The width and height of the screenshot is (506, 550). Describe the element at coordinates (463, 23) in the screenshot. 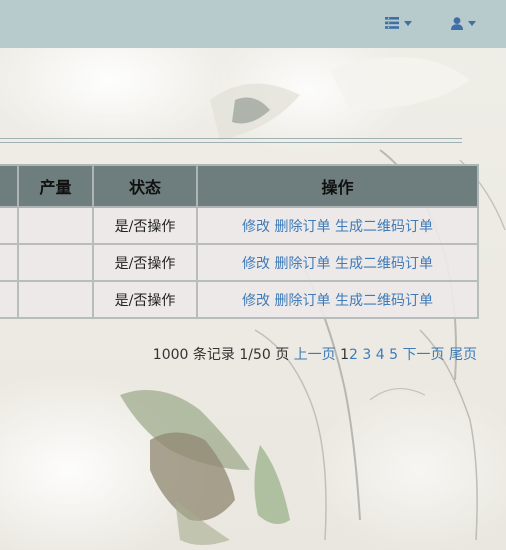

I see `user-dropdown-button` at that location.